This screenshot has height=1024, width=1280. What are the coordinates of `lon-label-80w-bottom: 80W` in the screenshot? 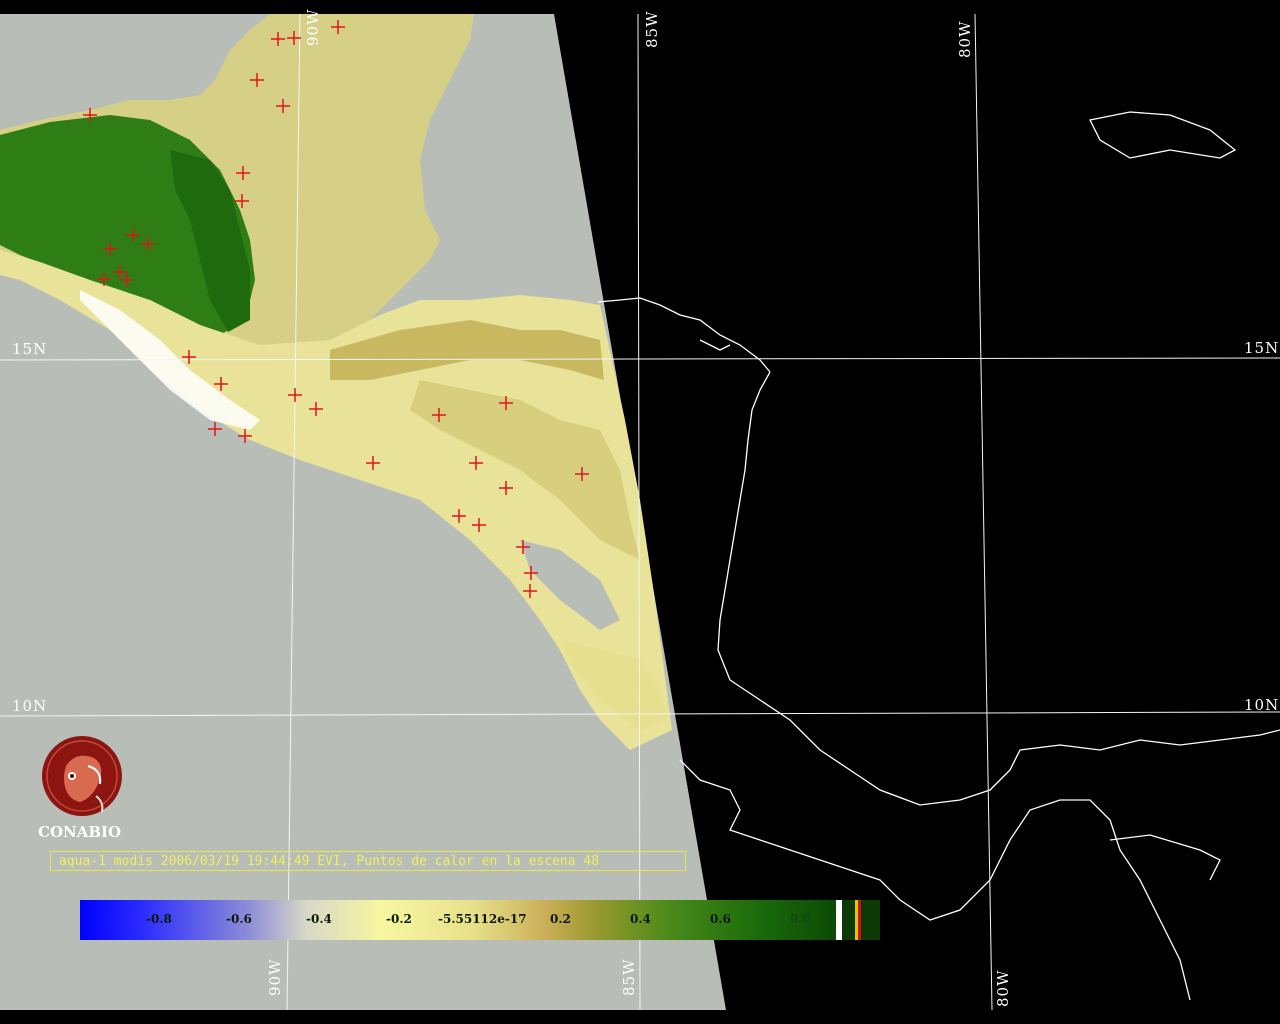 It's located at (1003, 988).